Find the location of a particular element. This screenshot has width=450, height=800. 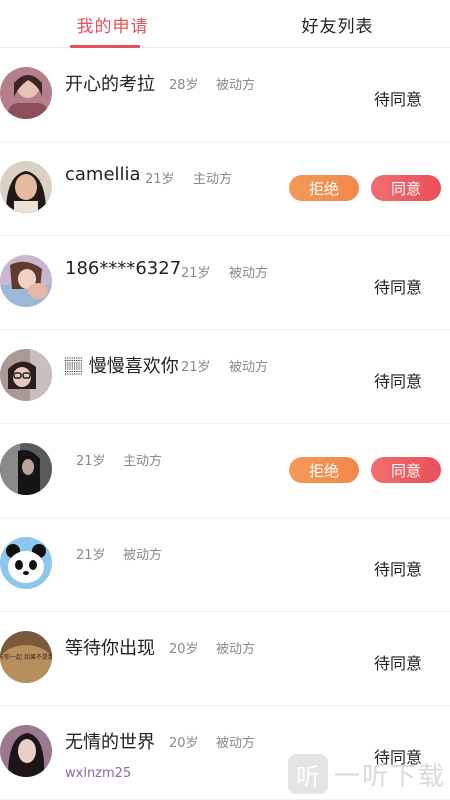

user-name: camellia is located at coordinates (103, 174).